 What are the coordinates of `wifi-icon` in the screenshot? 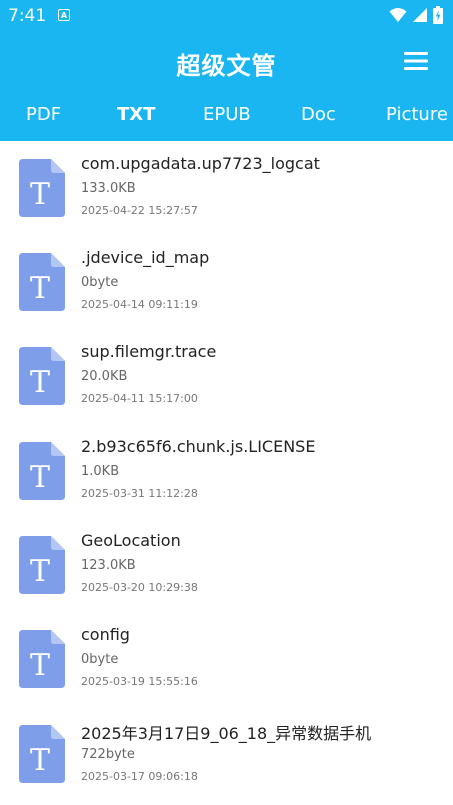 It's located at (398, 15).